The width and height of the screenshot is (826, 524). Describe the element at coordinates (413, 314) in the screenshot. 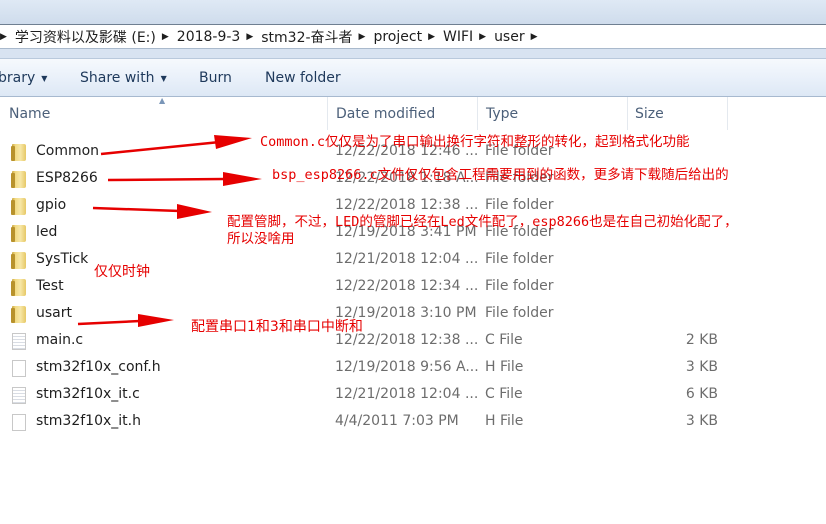

I see `file-row: usart 12/19/2018 3:10 PM File folder` at that location.